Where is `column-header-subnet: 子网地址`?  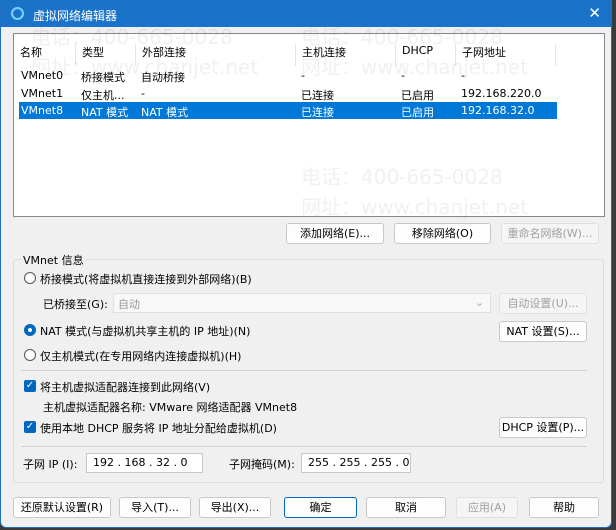
column-header-subnet: 子网地址 is located at coordinates (506, 55).